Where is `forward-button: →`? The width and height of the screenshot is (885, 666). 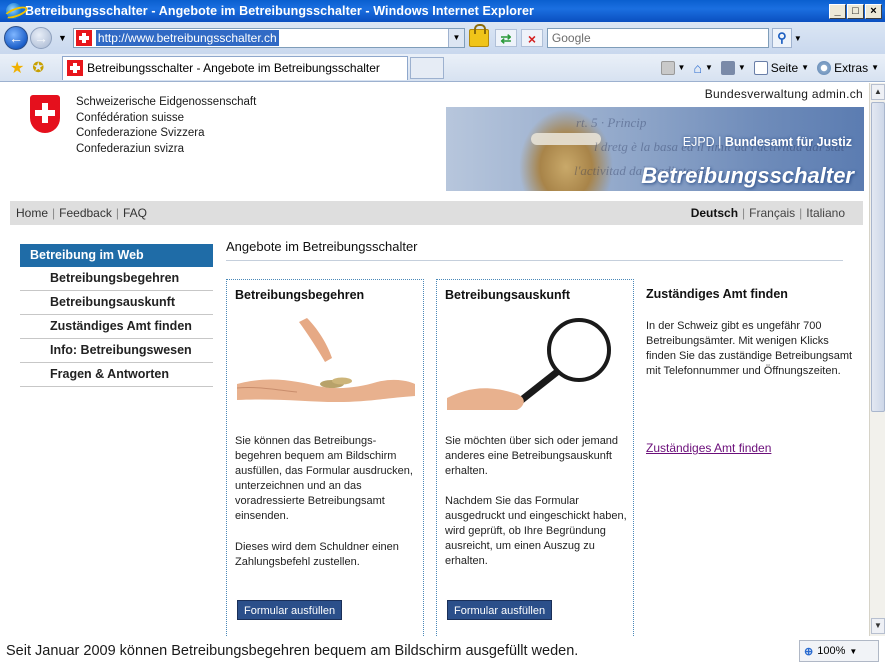
forward-button: → is located at coordinates (41, 38).